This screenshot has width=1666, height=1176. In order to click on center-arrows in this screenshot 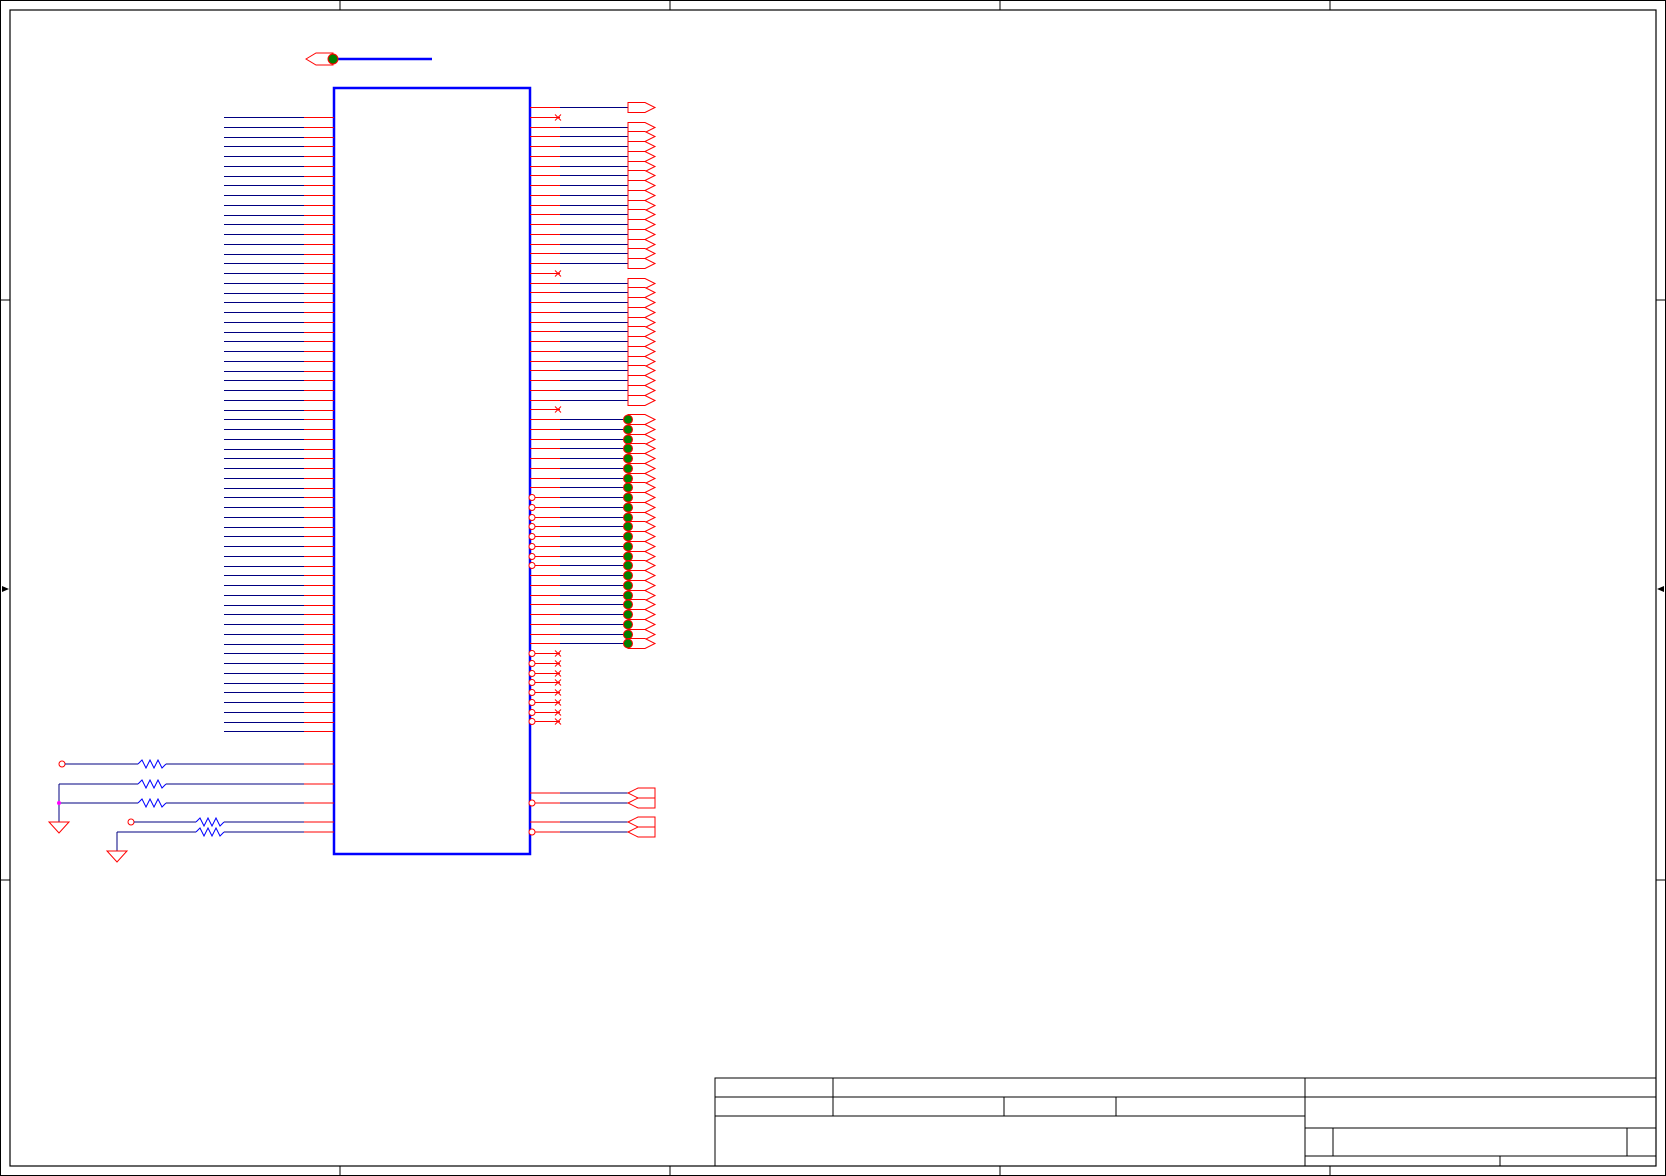, I will do `click(833, 589)`.